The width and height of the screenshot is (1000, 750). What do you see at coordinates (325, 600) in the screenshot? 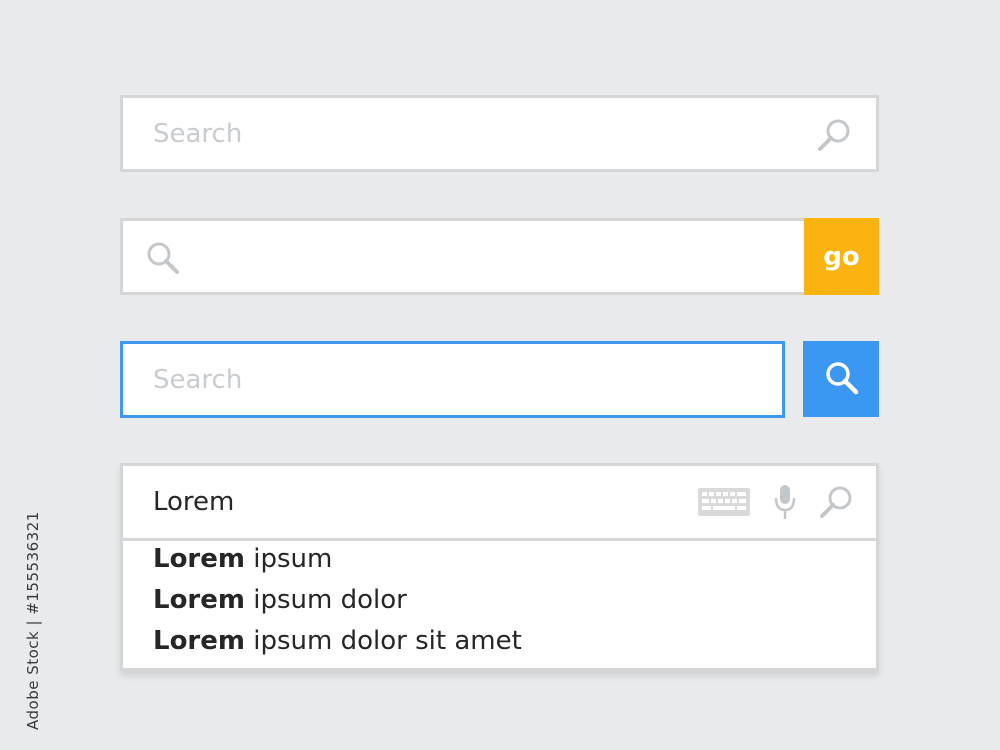
I see `suggestion-rest: ipsum dolor` at bounding box center [325, 600].